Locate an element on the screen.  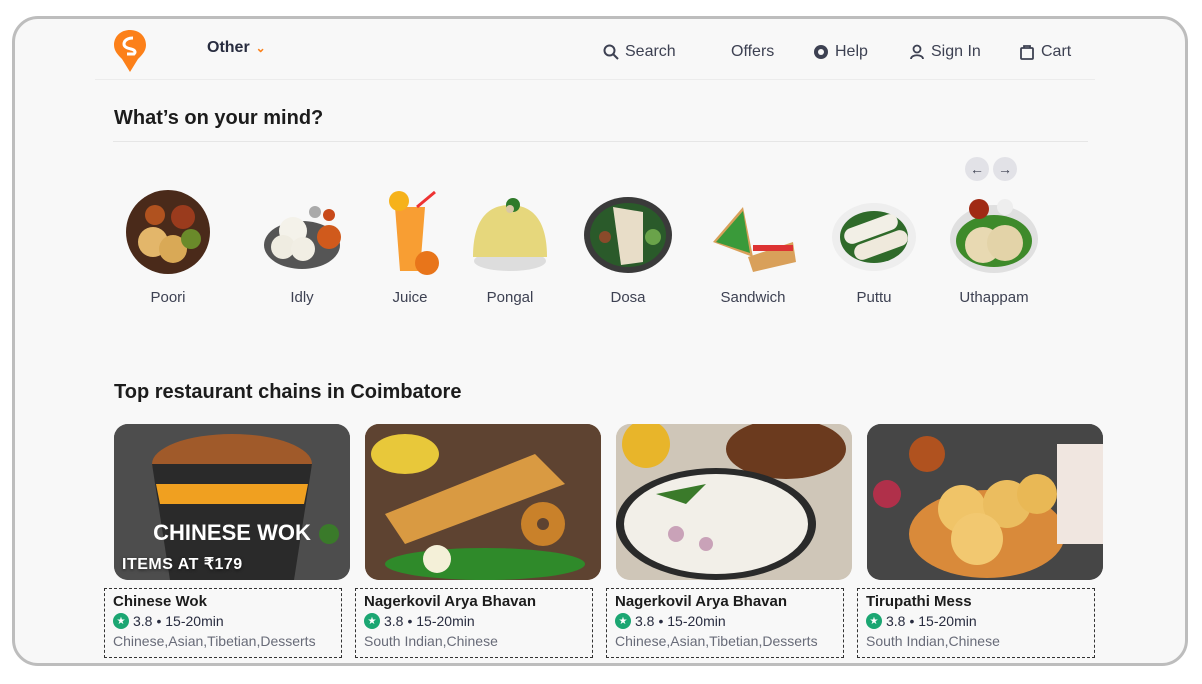
bag-icon is located at coordinates (1027, 52).